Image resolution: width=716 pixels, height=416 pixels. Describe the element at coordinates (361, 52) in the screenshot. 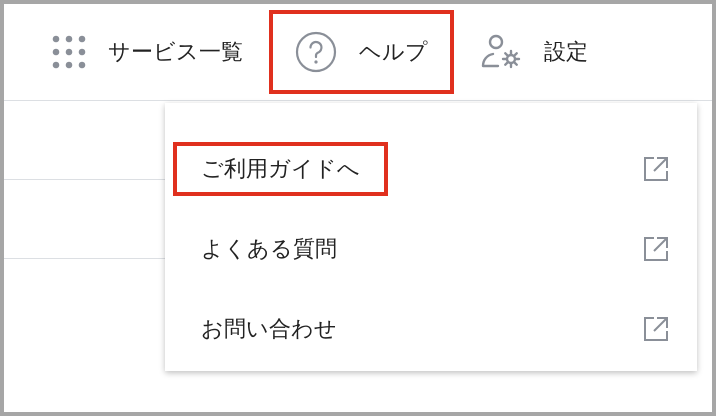

I see `help-menu-button: ヘルプ` at that location.